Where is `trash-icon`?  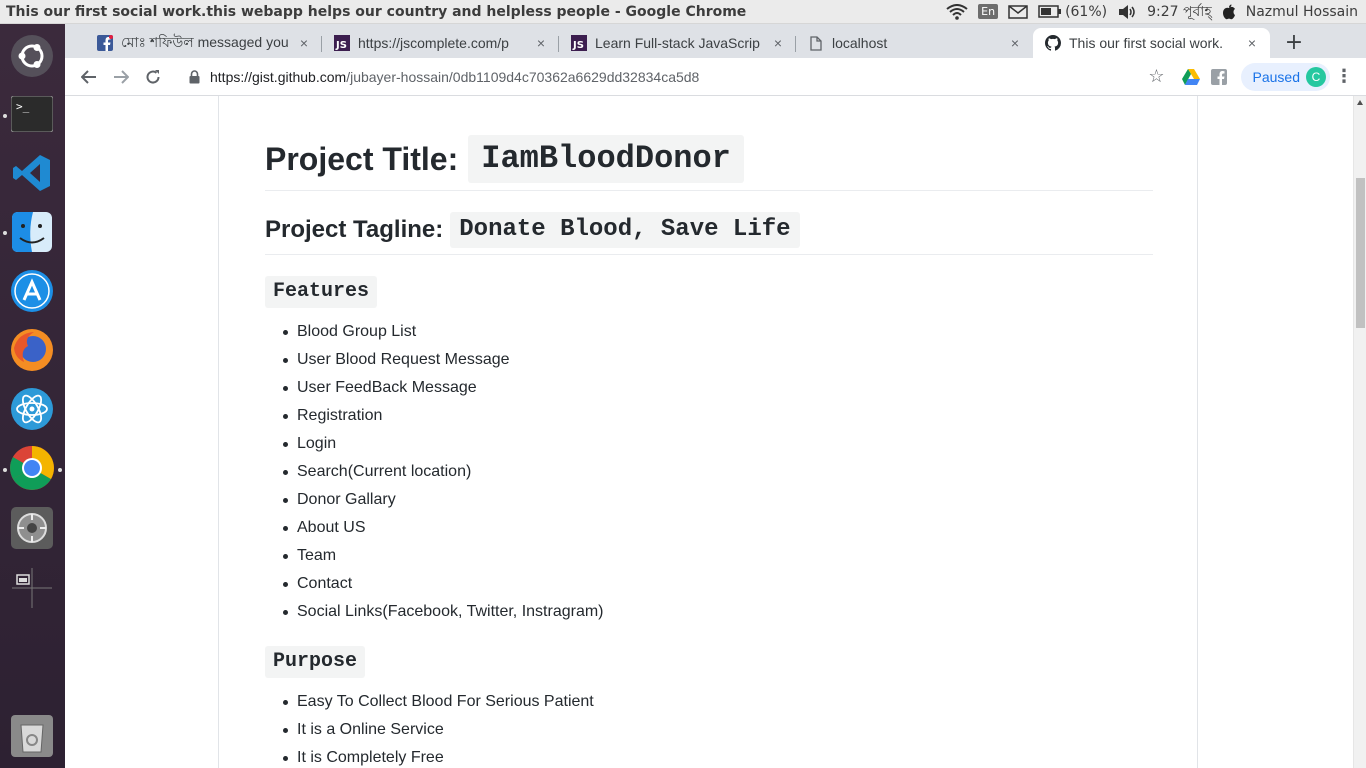 trash-icon is located at coordinates (32, 736).